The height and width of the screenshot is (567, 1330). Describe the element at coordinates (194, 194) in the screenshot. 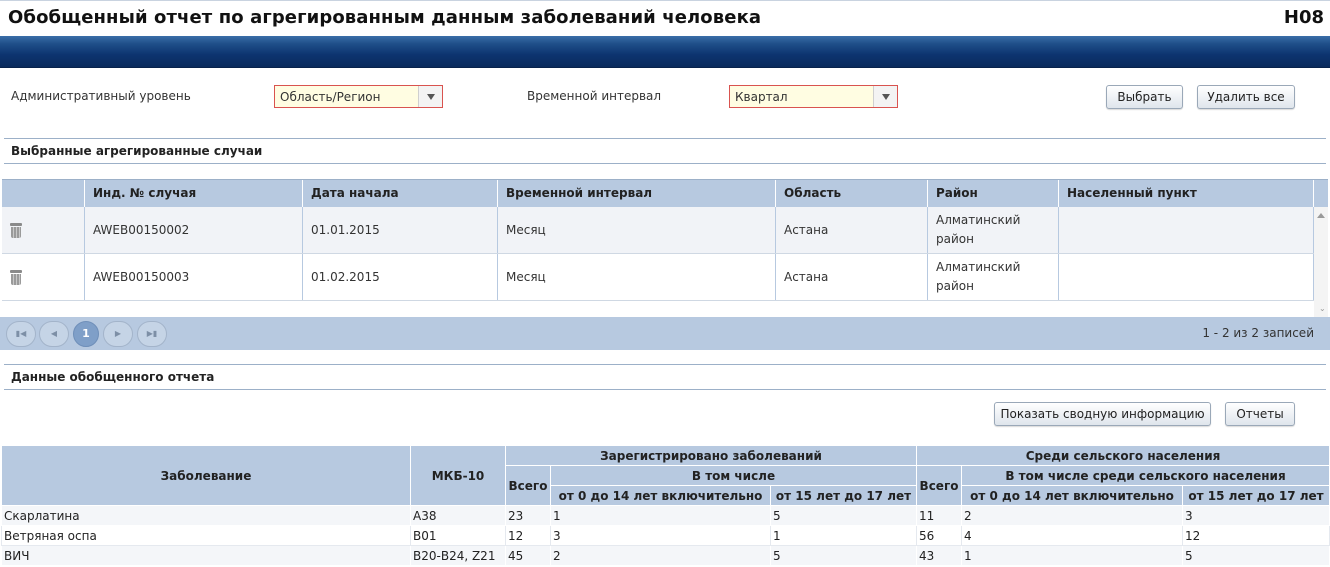

I see `col-case-id: Инд. № случая` at that location.